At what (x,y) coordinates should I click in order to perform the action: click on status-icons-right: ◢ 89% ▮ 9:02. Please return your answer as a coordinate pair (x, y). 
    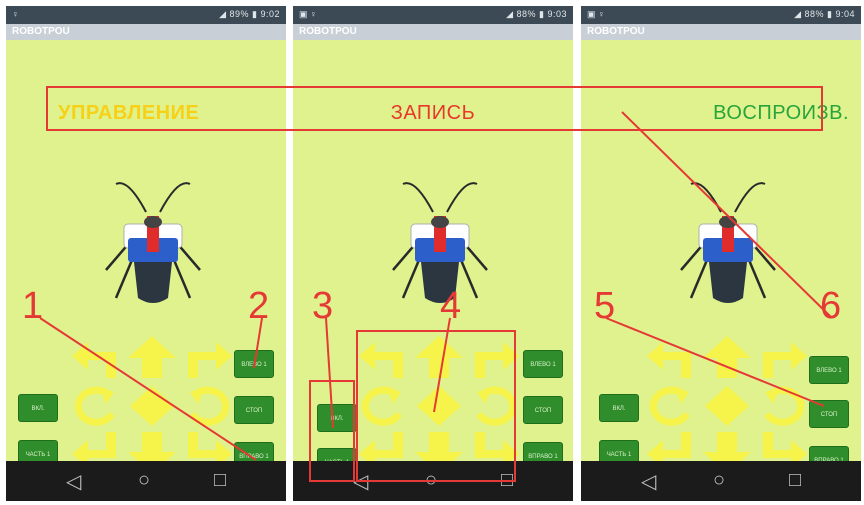
    Looking at the image, I should click on (249, 14).